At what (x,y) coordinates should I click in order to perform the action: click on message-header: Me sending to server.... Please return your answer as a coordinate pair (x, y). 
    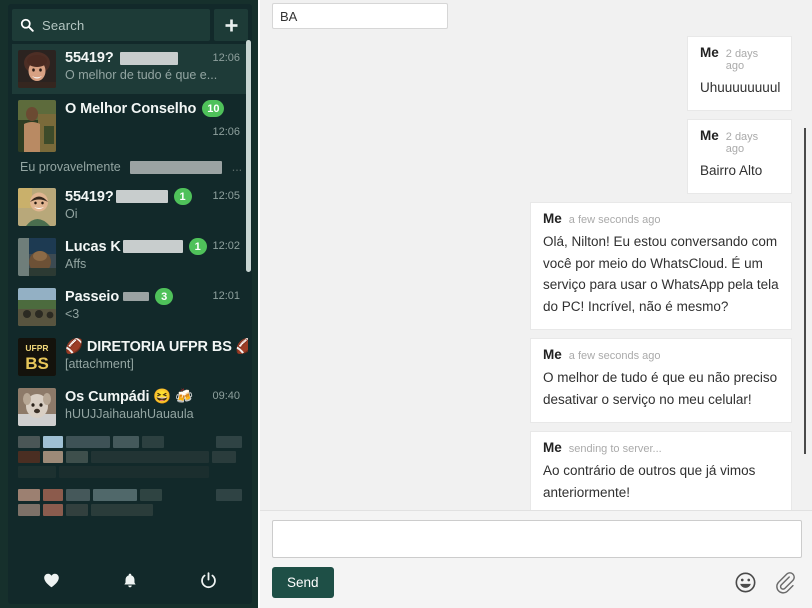
    Looking at the image, I should click on (661, 447).